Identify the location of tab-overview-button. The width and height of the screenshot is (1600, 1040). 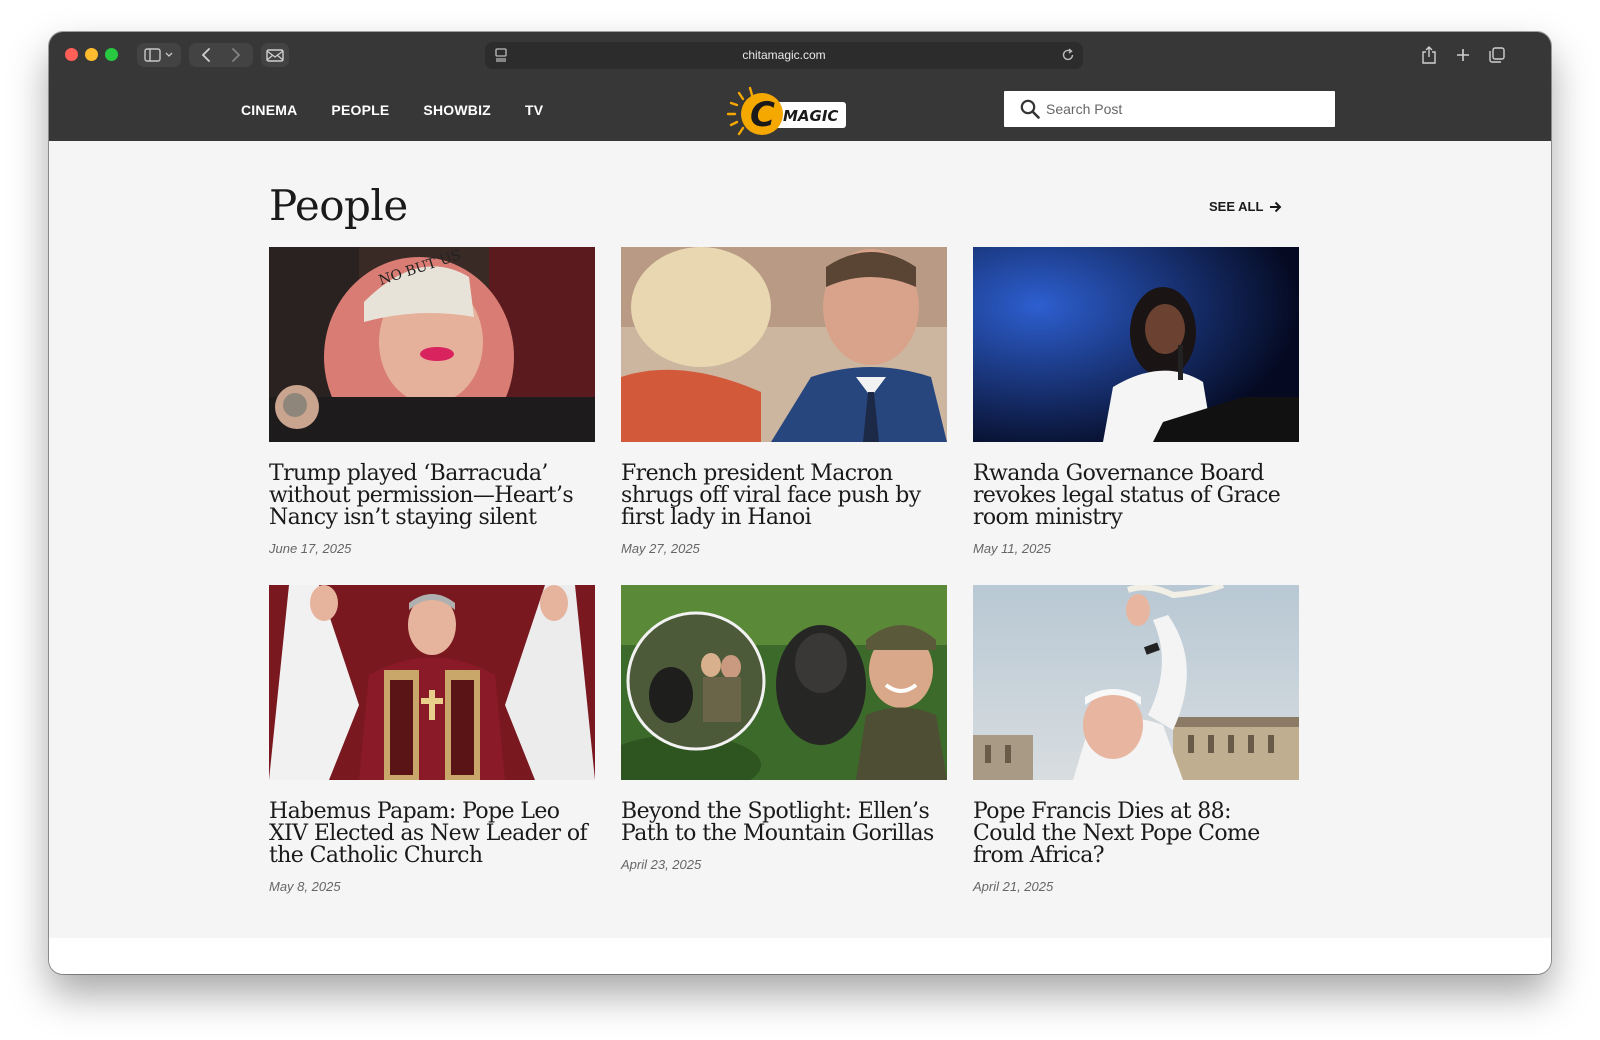
(1497, 55).